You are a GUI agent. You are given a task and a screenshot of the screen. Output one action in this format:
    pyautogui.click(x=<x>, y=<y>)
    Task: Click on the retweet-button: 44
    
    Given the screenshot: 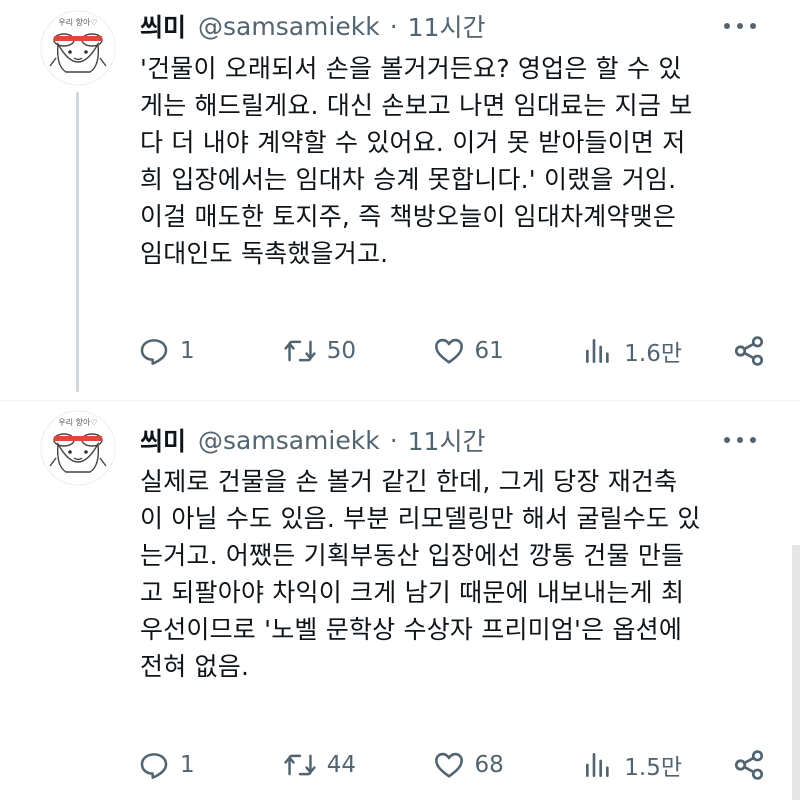 What is the action you would take?
    pyautogui.click(x=358, y=765)
    